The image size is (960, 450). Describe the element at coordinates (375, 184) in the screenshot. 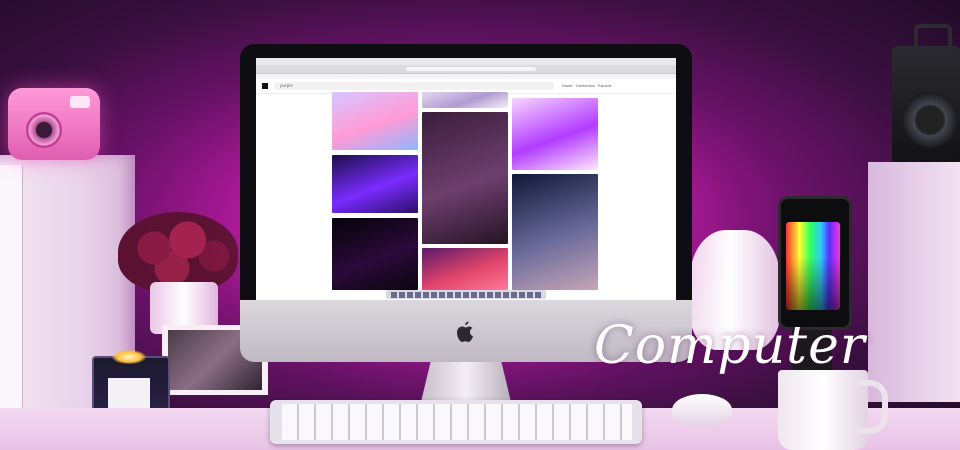

I see `tile-violet-lights` at that location.